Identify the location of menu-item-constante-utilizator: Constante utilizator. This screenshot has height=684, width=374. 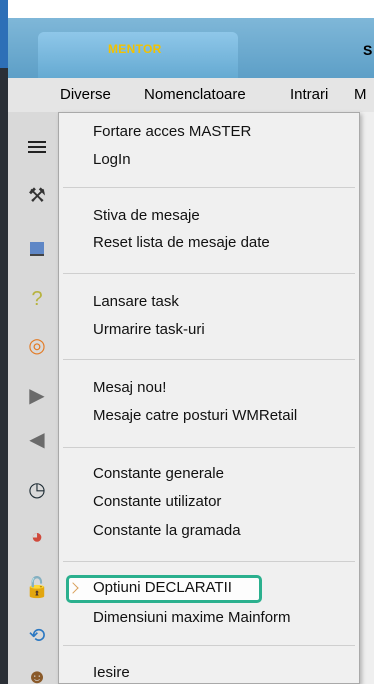
(157, 501).